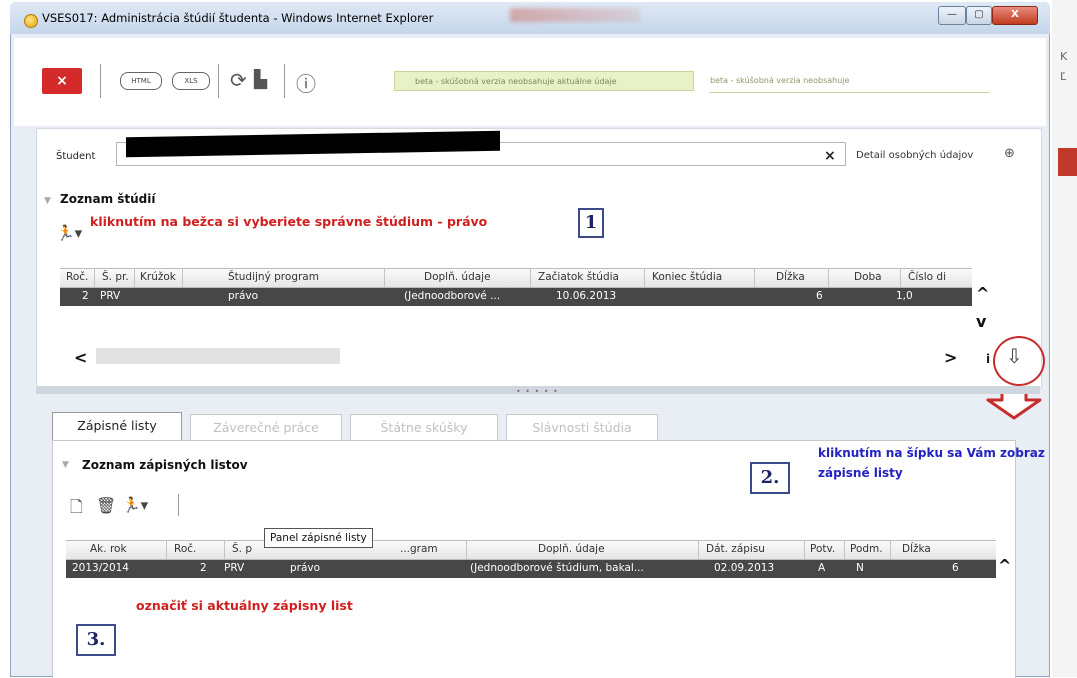 This screenshot has height=678, width=1077. What do you see at coordinates (100, 568) in the screenshot?
I see `cell: 2013/2014` at bounding box center [100, 568].